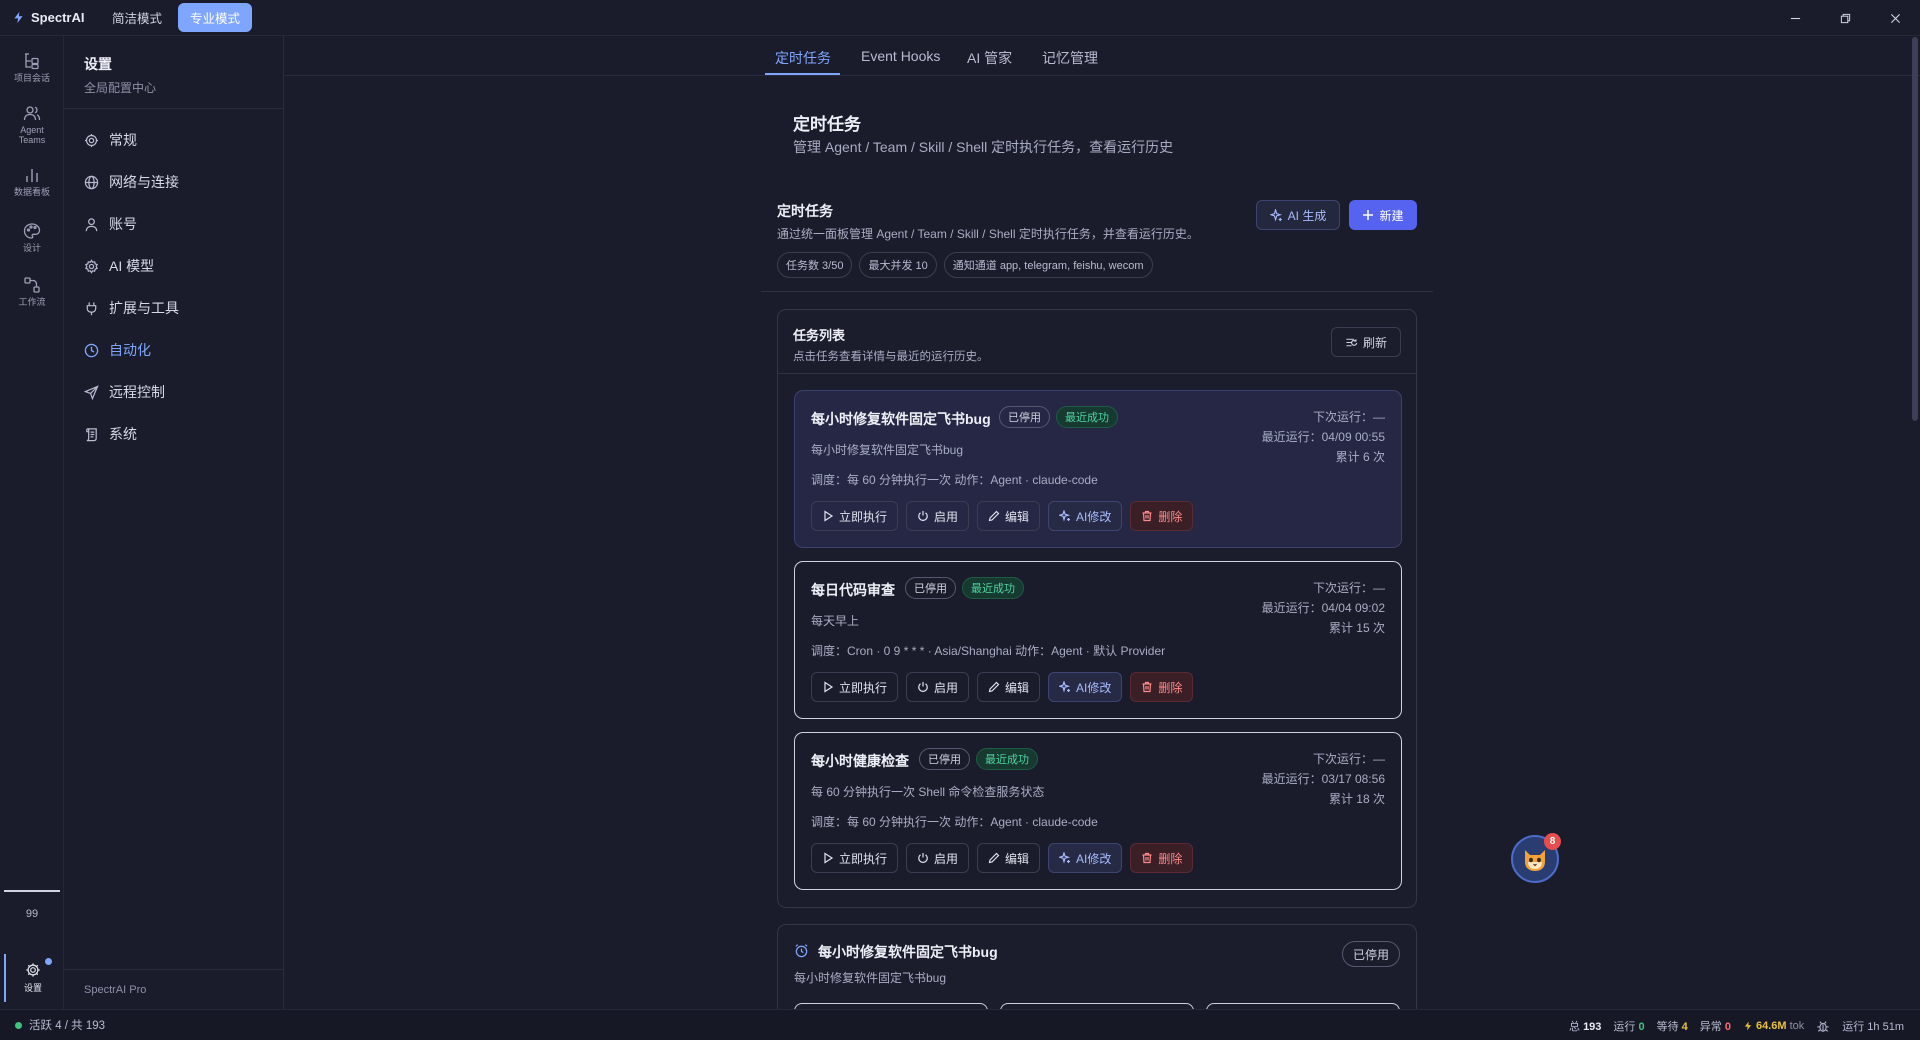 This screenshot has height=1040, width=1920. What do you see at coordinates (32, 231) in the screenshot?
I see `palette-icon` at bounding box center [32, 231].